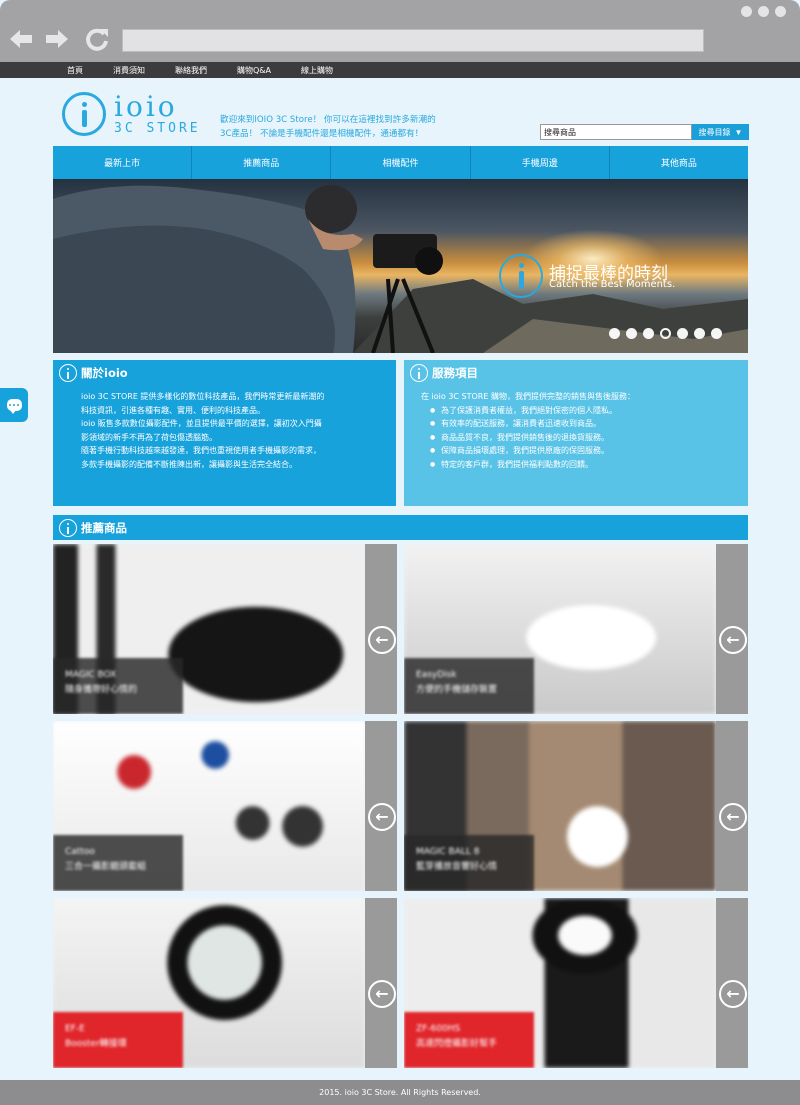 The width and height of the screenshot is (800, 1105). I want to click on browser-chrome, so click(400, 31).